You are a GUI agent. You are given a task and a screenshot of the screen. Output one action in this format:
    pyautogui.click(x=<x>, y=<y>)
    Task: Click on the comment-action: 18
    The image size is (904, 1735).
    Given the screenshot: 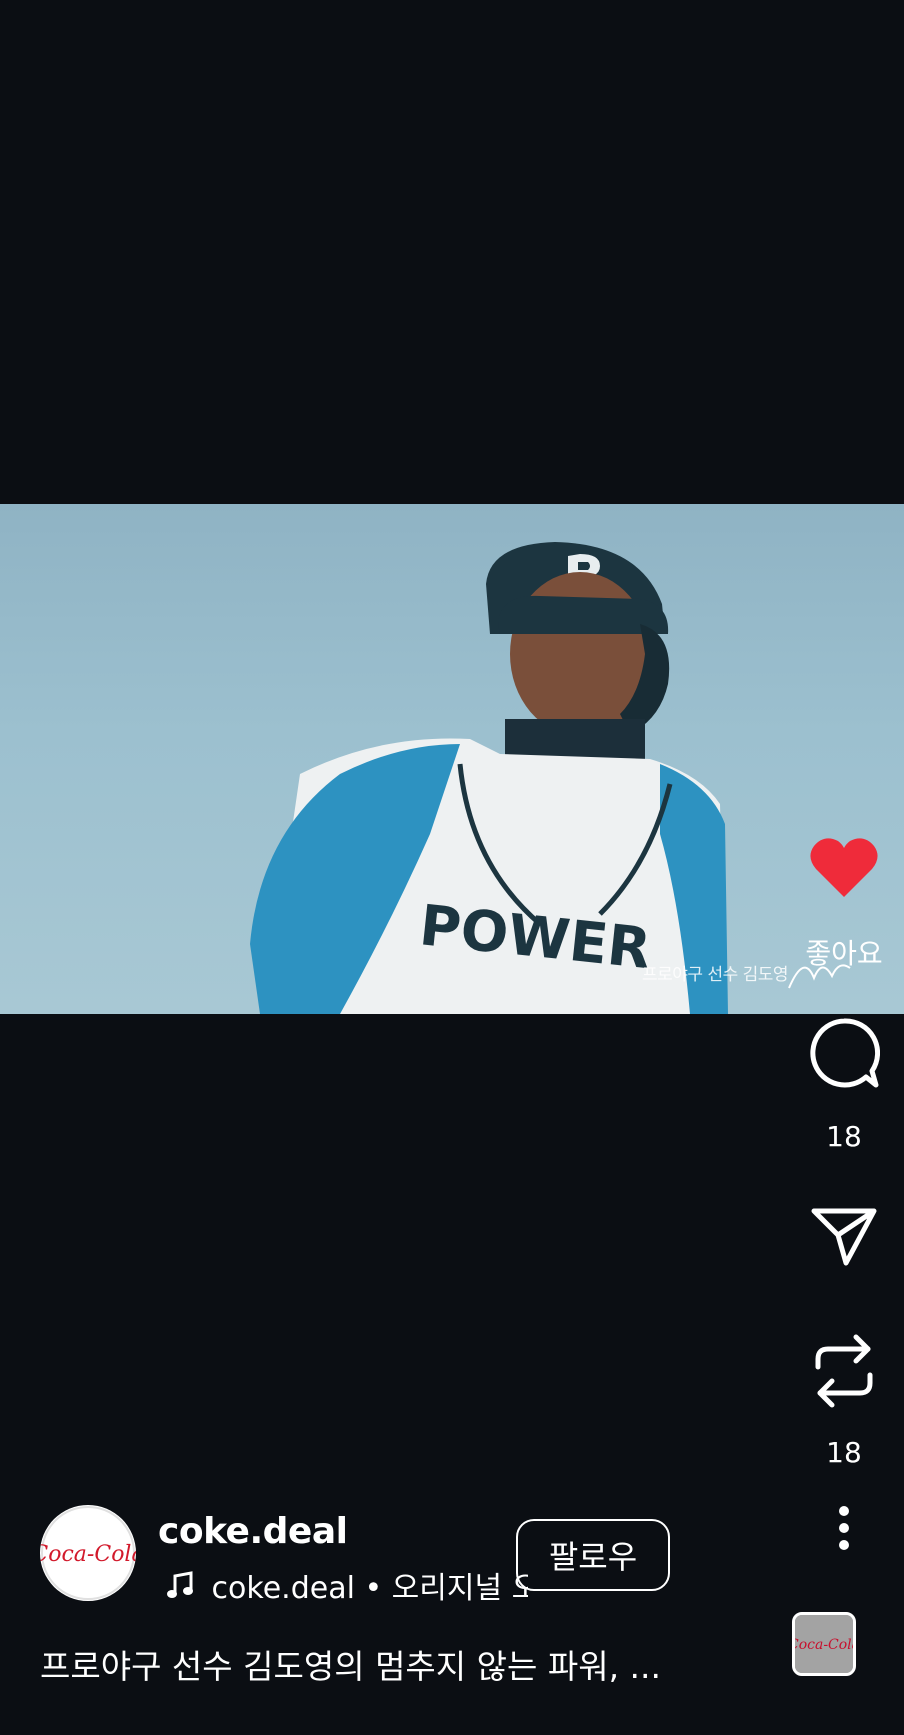 What is the action you would take?
    pyautogui.click(x=844, y=1085)
    